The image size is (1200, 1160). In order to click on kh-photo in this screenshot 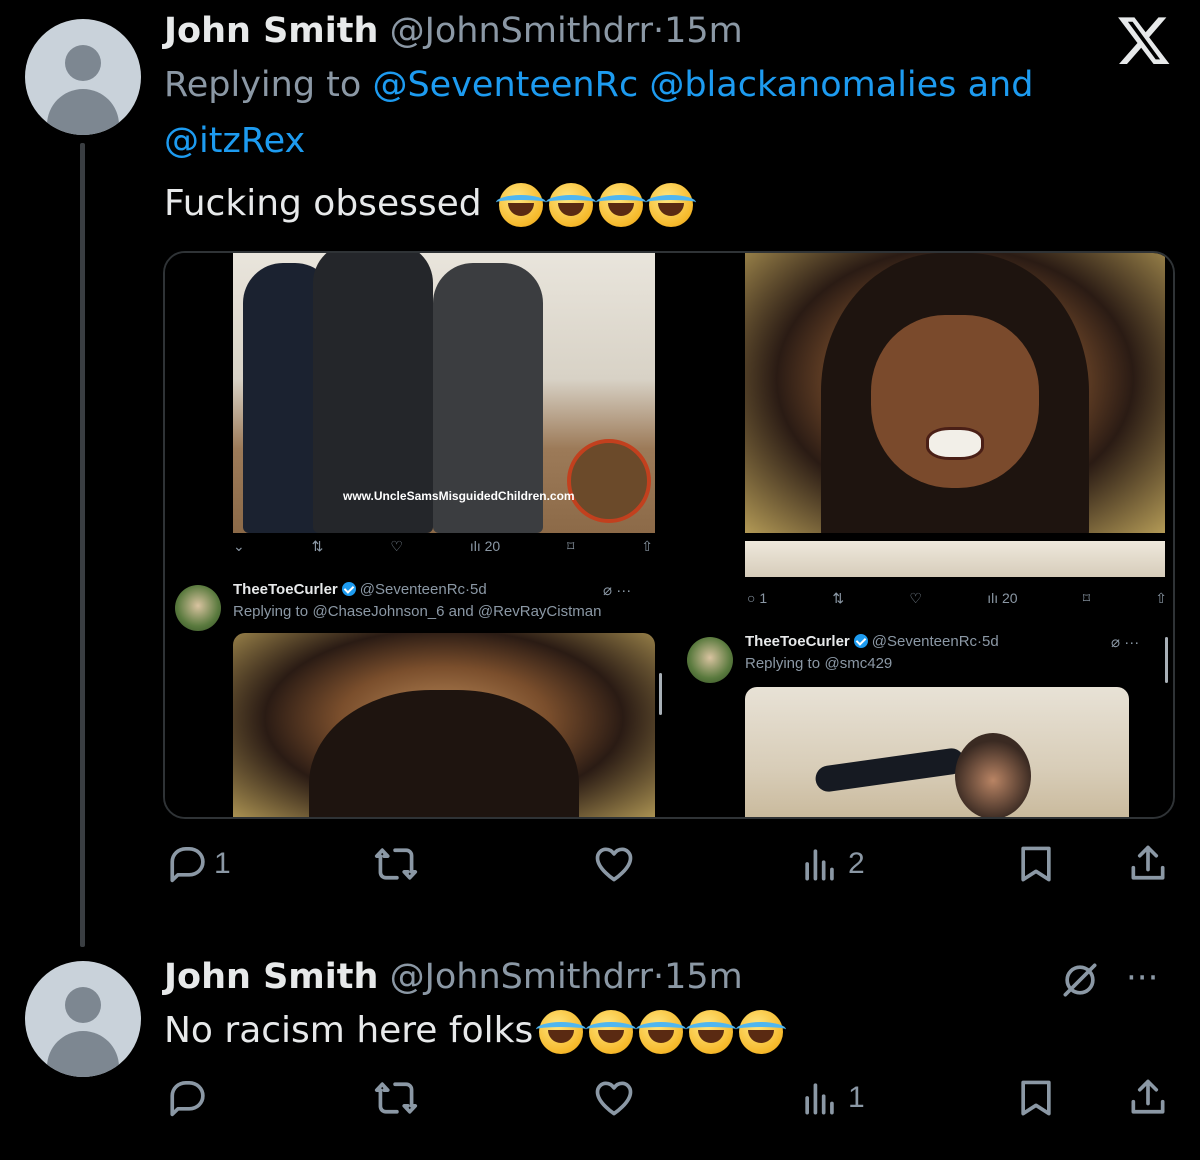, I will do `click(937, 752)`.